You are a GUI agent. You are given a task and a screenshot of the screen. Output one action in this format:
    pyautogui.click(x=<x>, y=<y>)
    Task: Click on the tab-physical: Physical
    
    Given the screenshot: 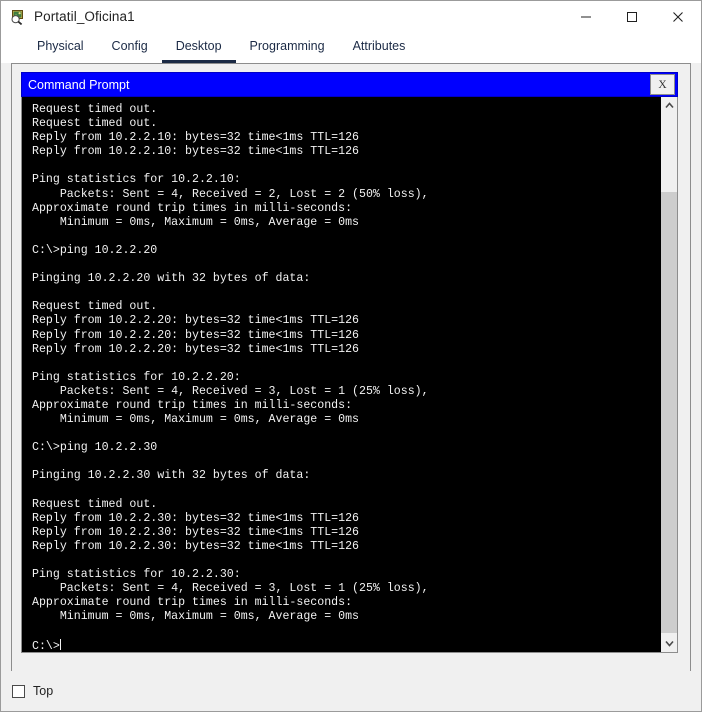 What is the action you would take?
    pyautogui.click(x=60, y=51)
    